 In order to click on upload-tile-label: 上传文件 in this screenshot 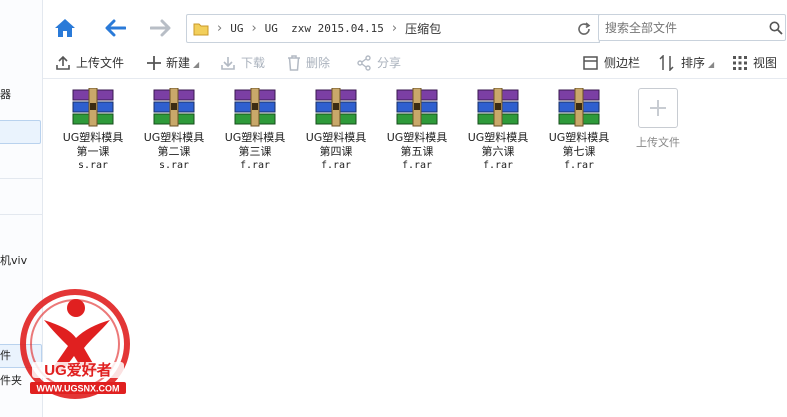, I will do `click(658, 142)`.